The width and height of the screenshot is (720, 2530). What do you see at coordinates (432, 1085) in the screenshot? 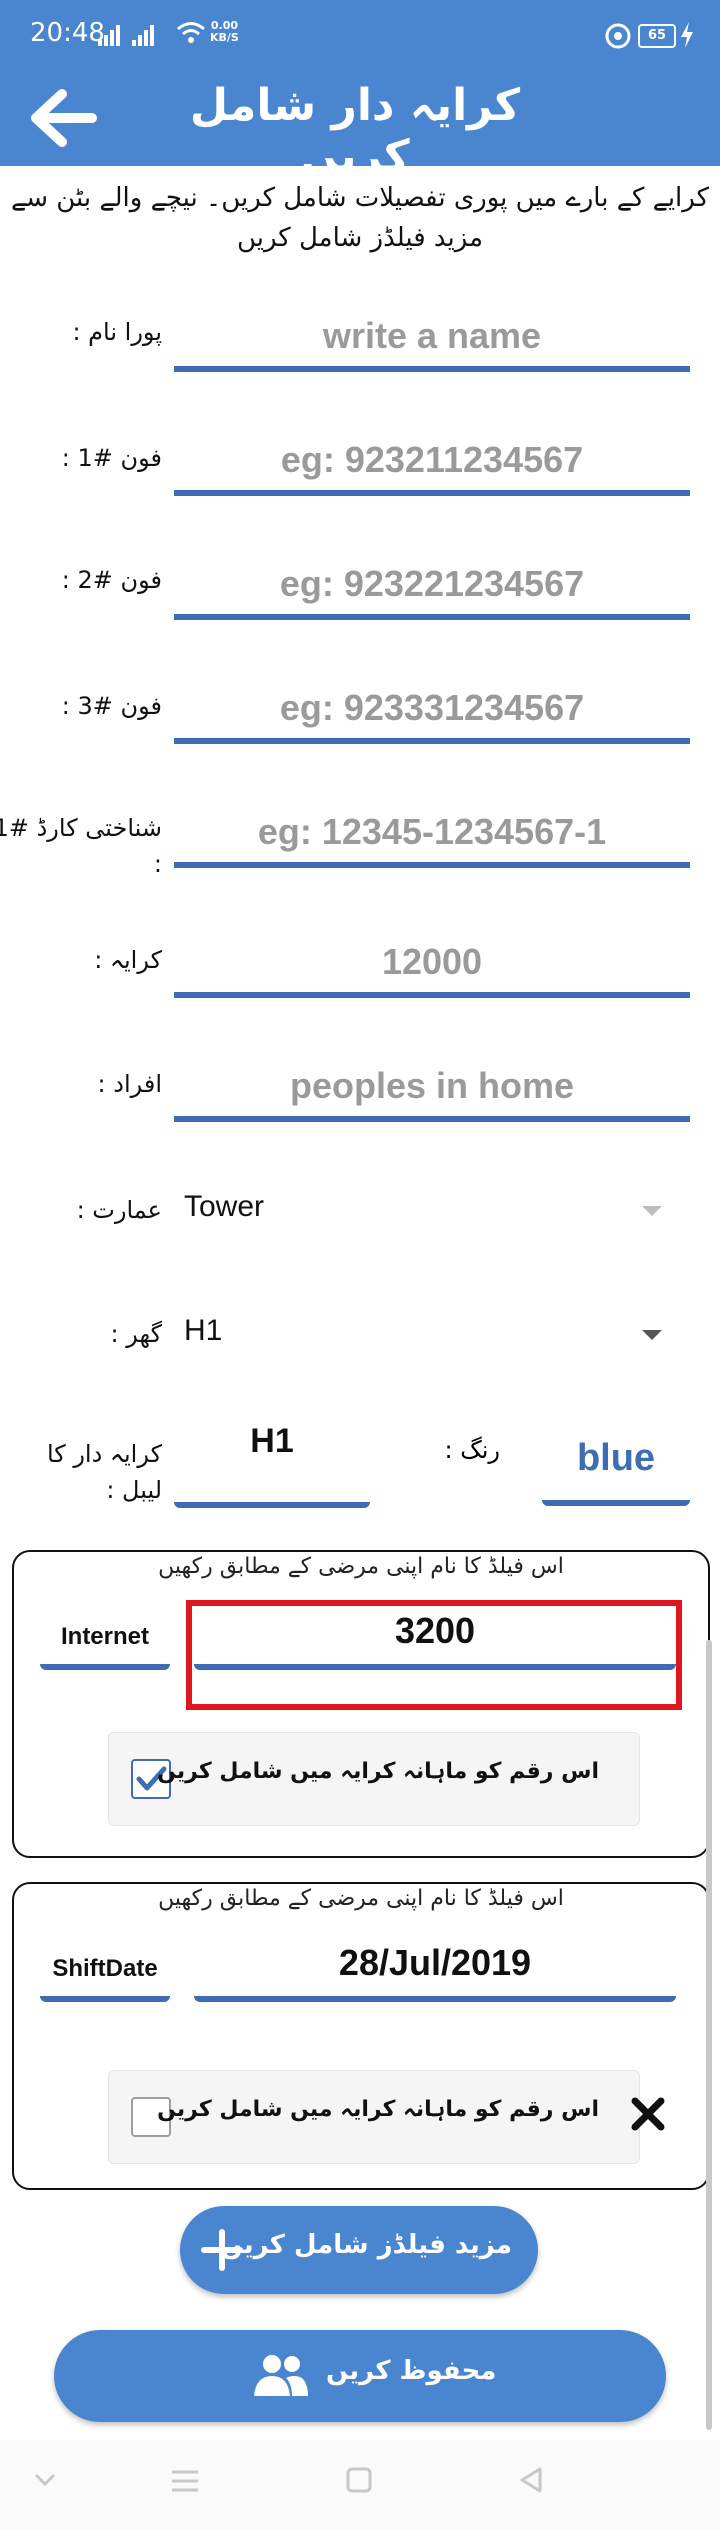
I see `persons-placeholder: peoples in home` at bounding box center [432, 1085].